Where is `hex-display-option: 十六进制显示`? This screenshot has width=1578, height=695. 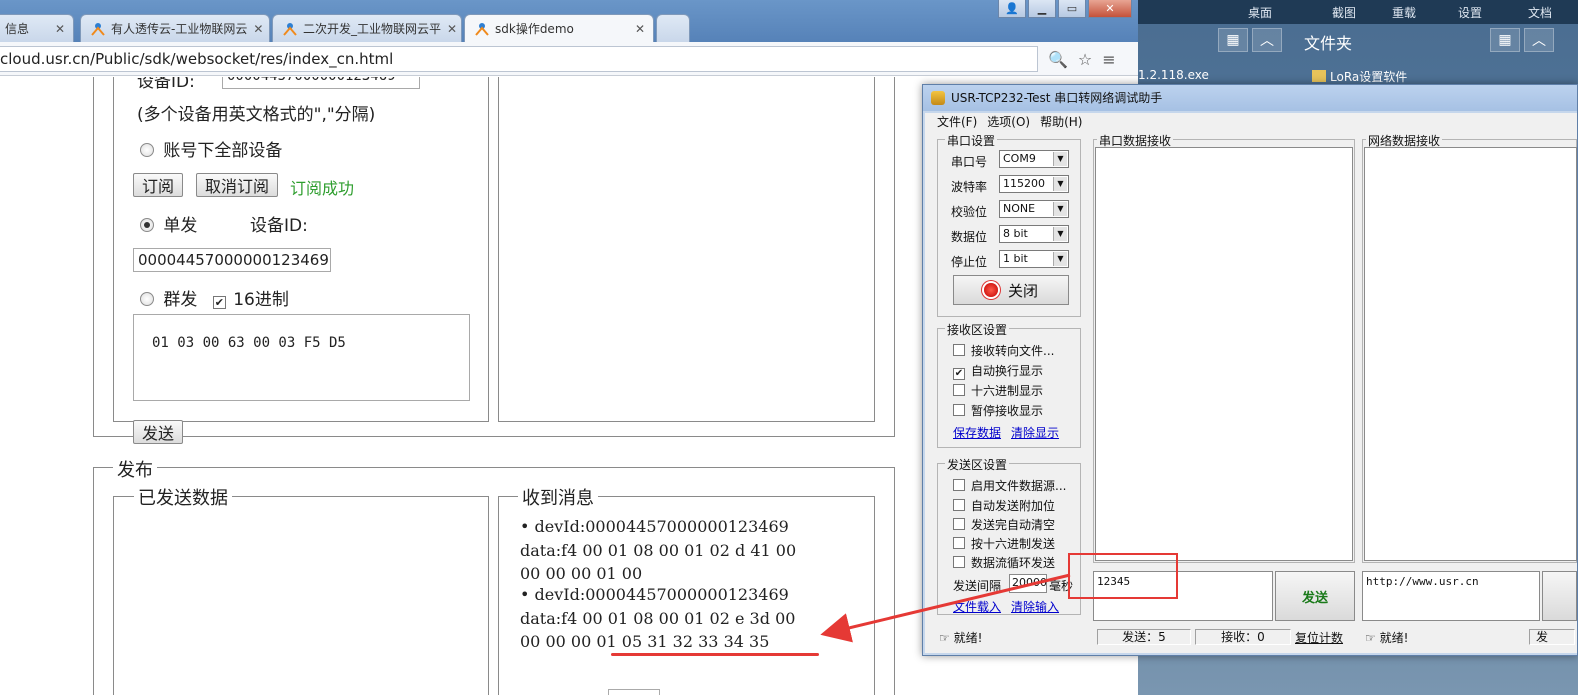 hex-display-option: 十六进制显示 is located at coordinates (998, 390).